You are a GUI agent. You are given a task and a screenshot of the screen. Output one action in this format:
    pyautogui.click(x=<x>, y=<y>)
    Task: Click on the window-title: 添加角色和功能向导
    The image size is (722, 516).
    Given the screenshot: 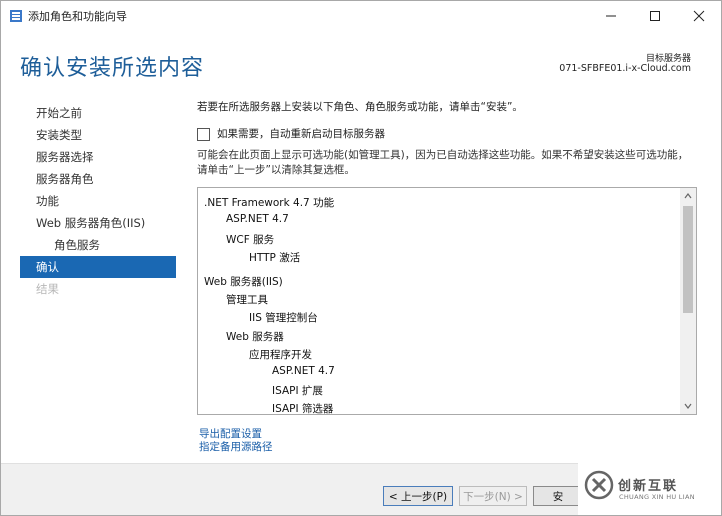 What is the action you would take?
    pyautogui.click(x=77, y=16)
    